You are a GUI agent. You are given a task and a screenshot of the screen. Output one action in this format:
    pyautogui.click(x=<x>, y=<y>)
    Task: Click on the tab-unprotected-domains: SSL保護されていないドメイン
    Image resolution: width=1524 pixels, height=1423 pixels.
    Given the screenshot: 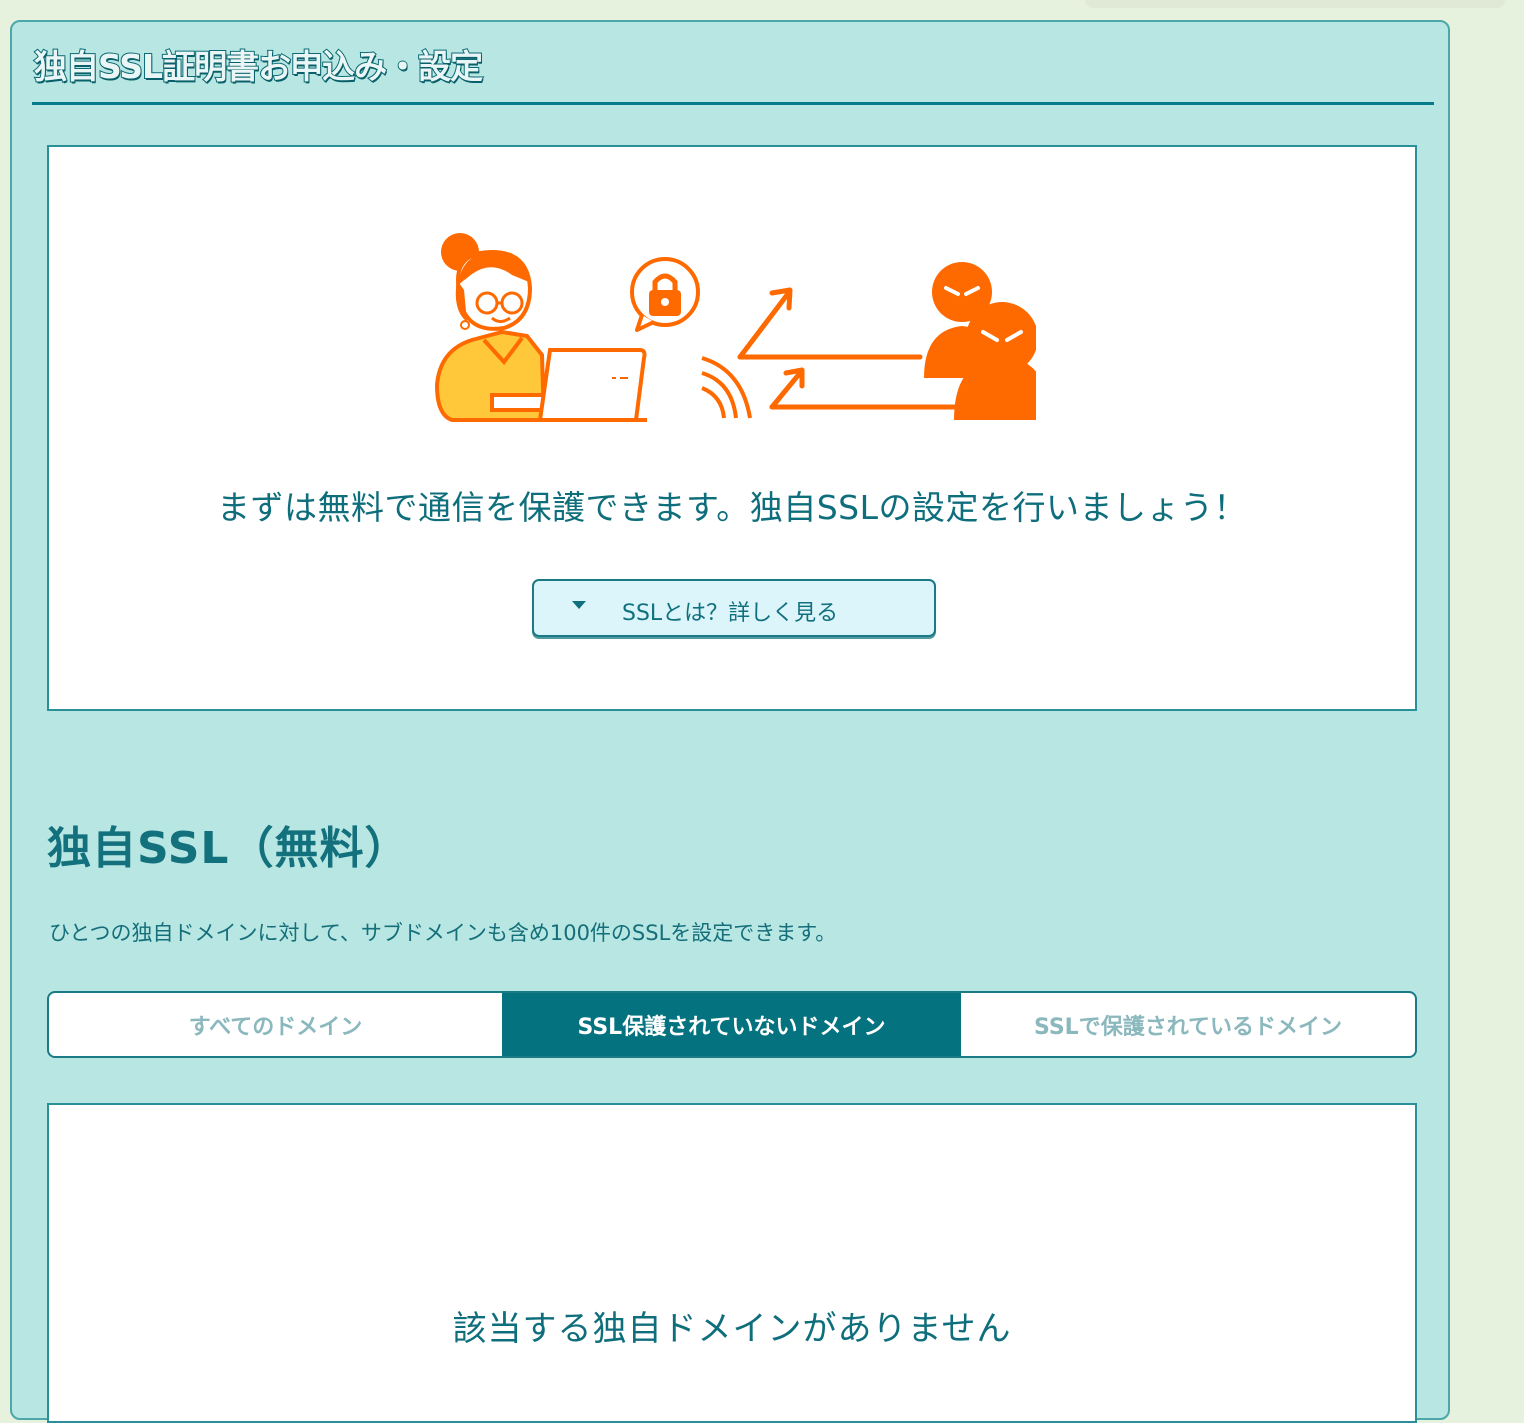 What is the action you would take?
    pyautogui.click(x=731, y=1024)
    